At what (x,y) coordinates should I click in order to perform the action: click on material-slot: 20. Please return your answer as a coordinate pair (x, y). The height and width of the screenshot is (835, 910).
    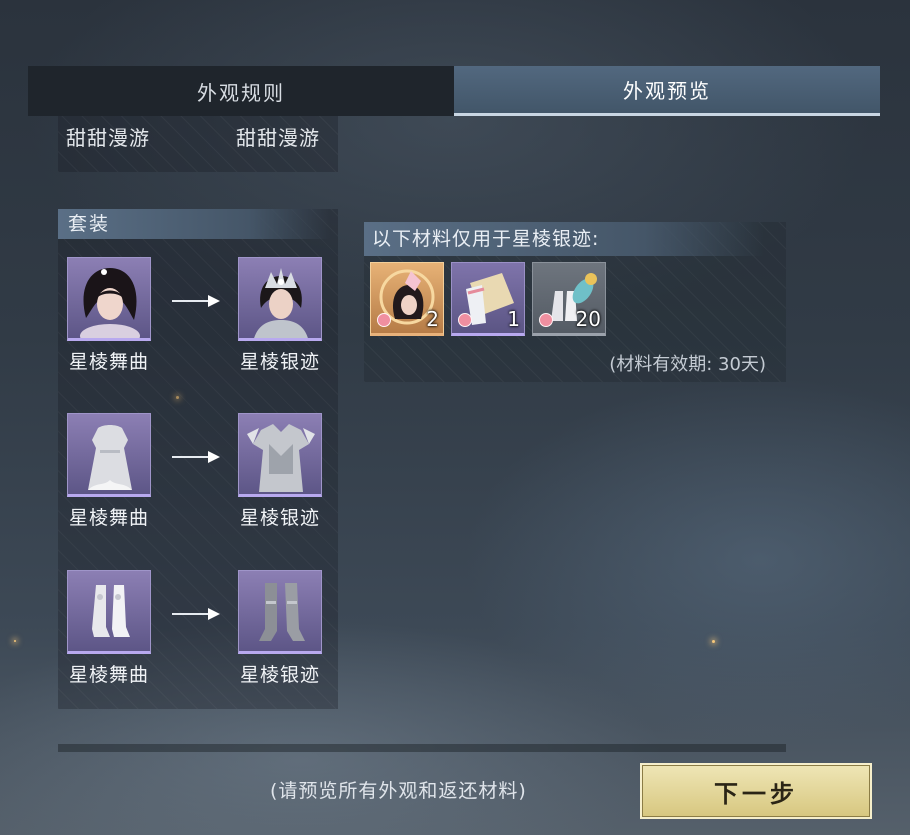
    Looking at the image, I should click on (569, 299).